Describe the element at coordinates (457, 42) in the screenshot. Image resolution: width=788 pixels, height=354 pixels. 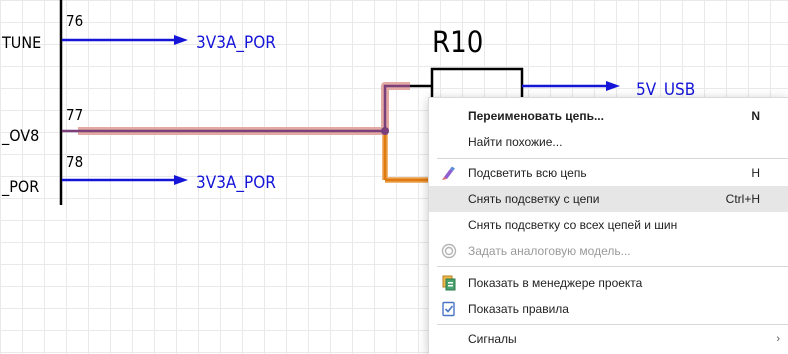
I see `component-designator: R10` at that location.